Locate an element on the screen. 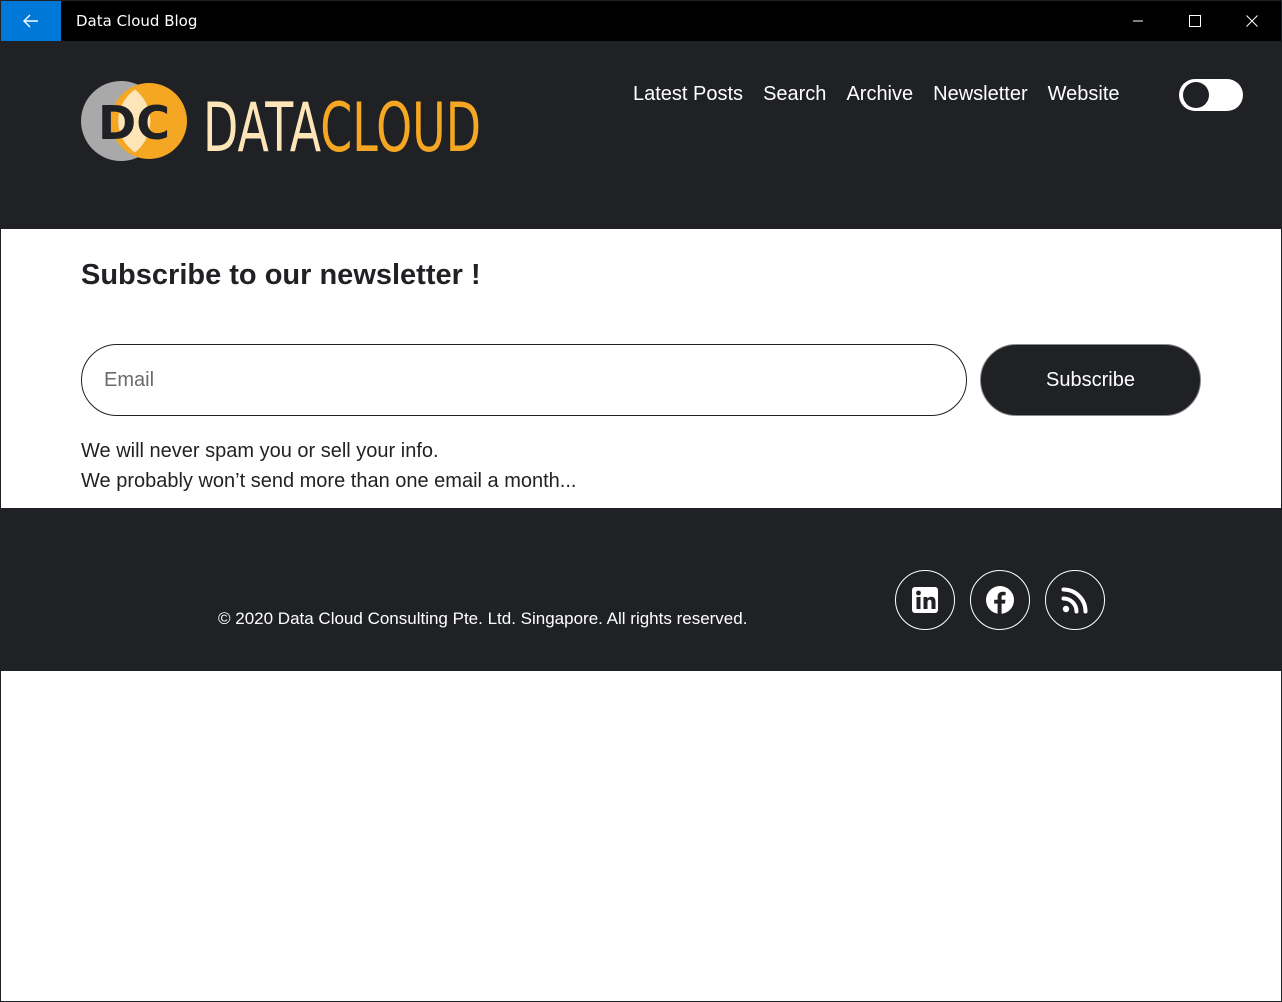 The image size is (1282, 1002). email-input is located at coordinates (524, 380).